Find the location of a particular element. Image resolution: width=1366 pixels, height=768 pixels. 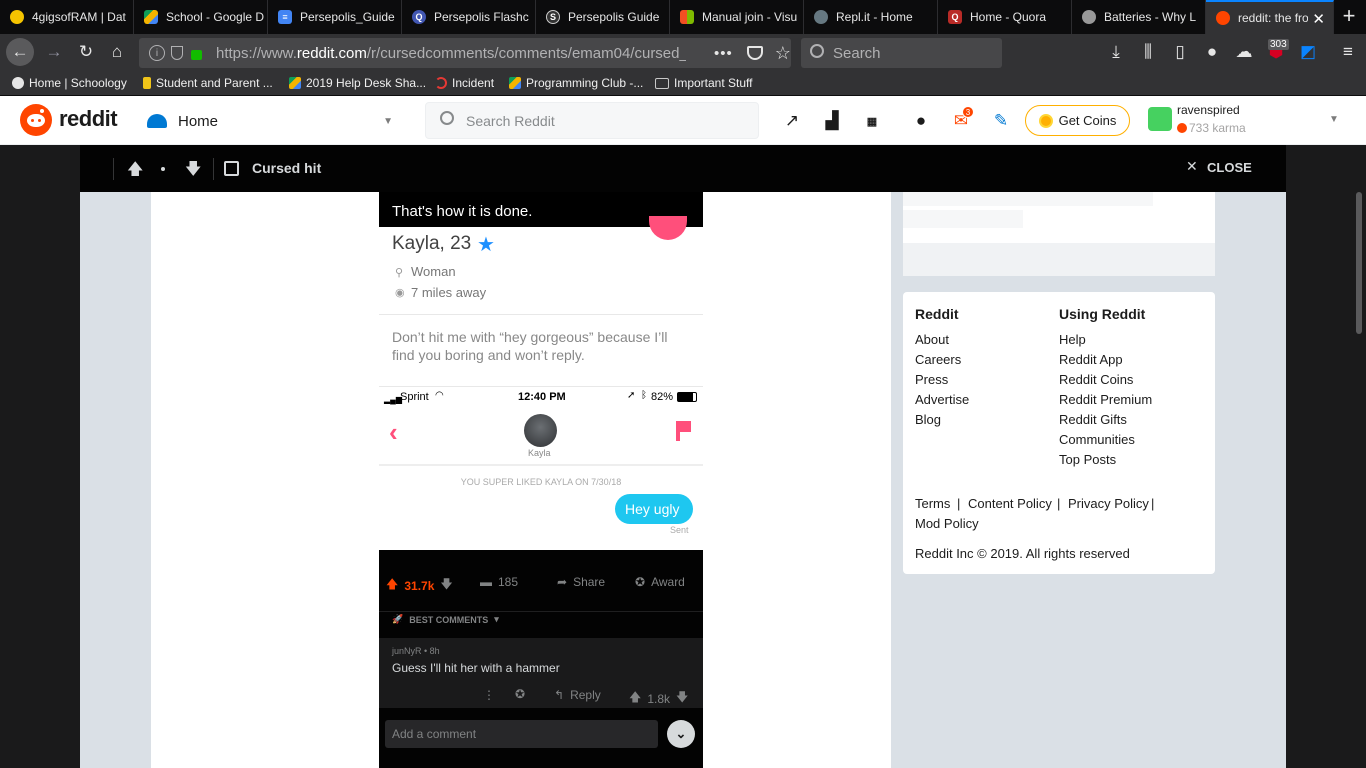

footer-link: Reddit Premium is located at coordinates (1105, 399).